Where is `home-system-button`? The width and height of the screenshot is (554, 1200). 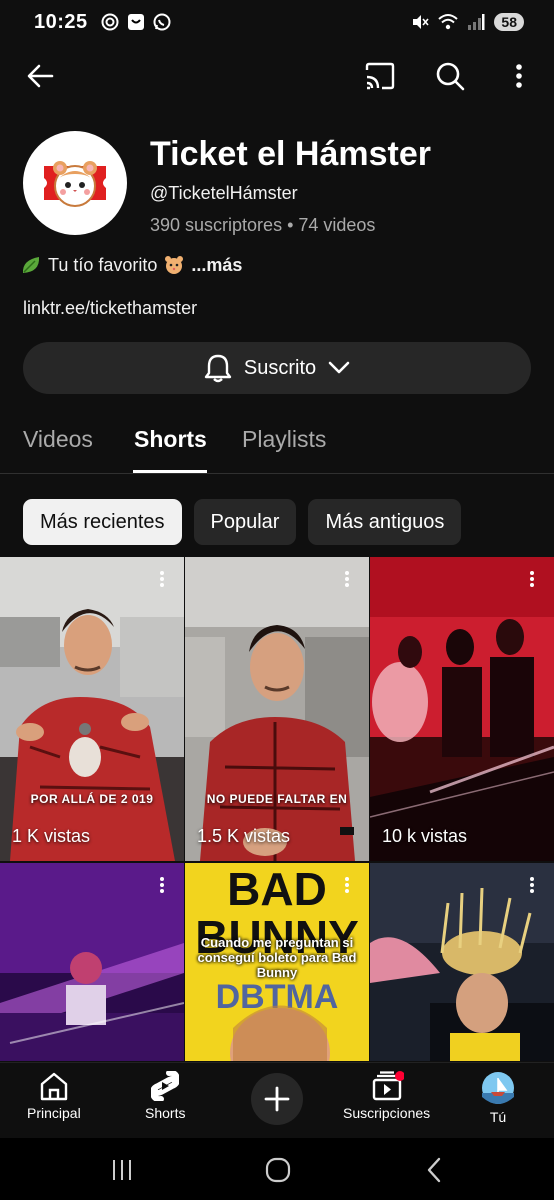 home-system-button is located at coordinates (278, 1170).